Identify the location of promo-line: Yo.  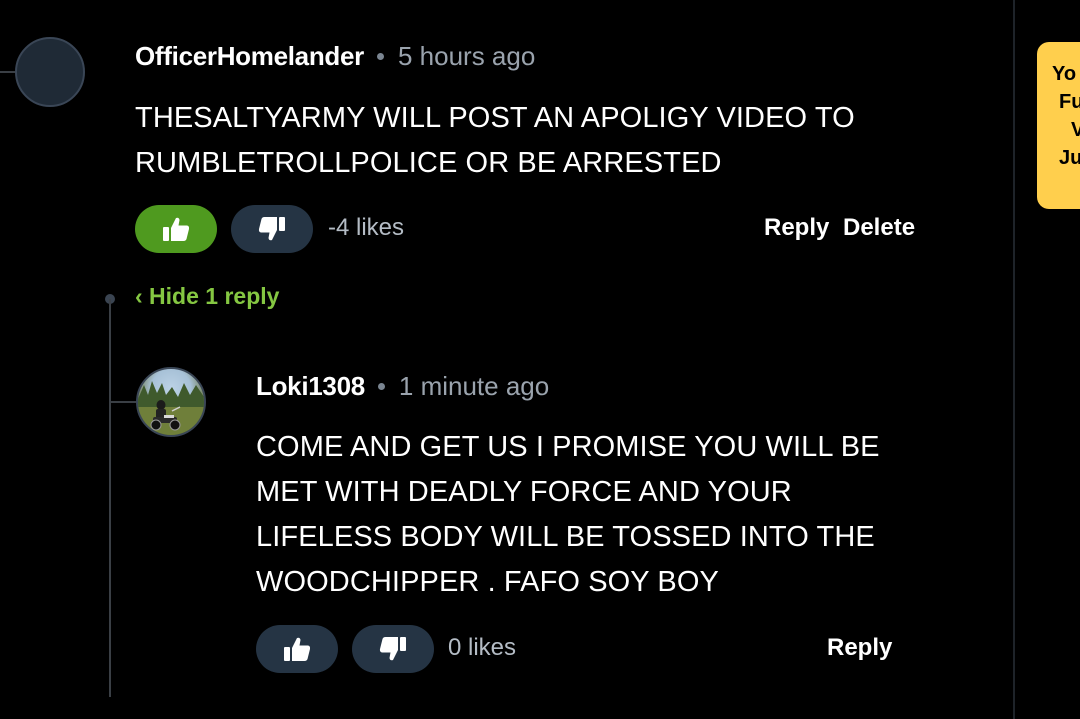
(1064, 74).